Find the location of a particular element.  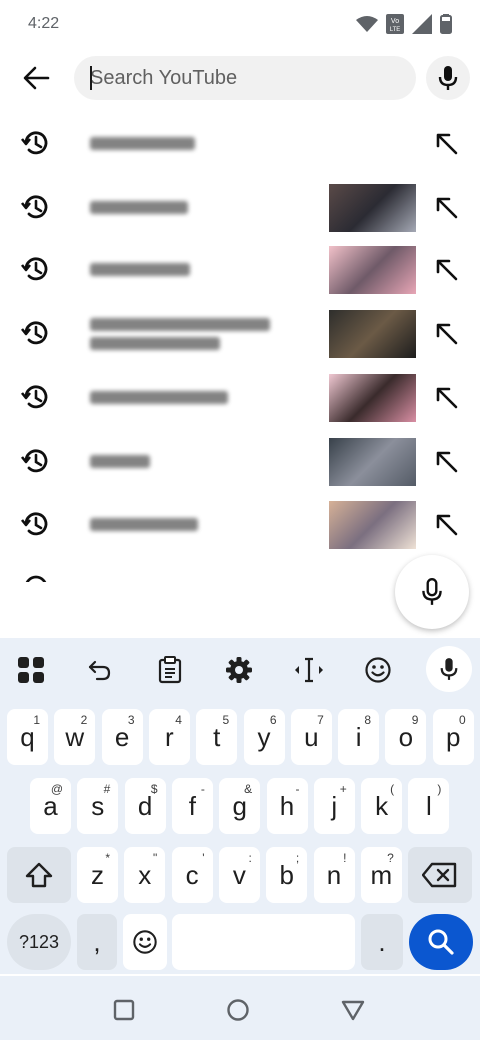

key-c: c ' is located at coordinates (192, 875).